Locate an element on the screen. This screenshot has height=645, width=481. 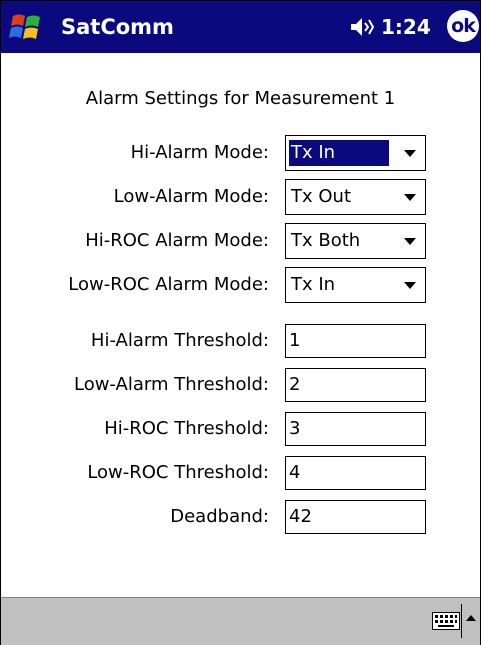
low-roc-alarm-mode-label: Low-ROC Alarm Mode: is located at coordinates (168, 284).